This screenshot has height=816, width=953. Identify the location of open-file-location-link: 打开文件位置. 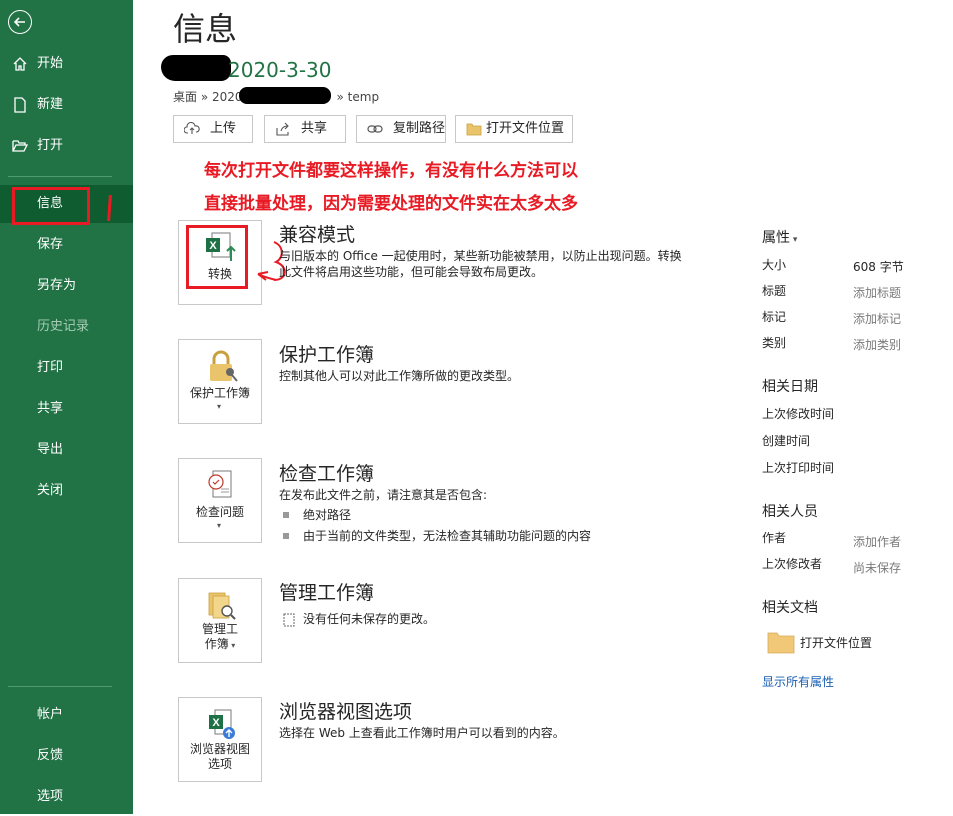
(860, 643).